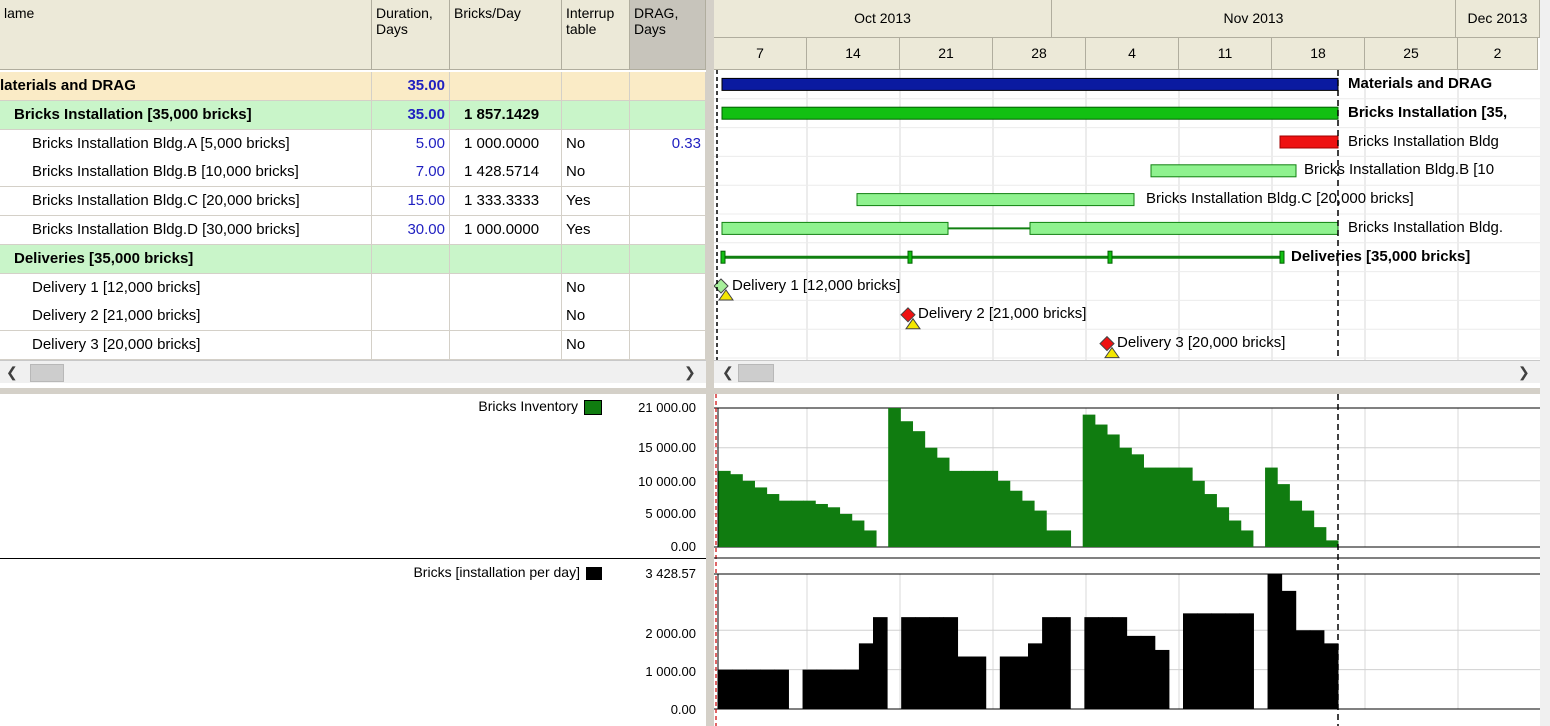  I want to click on installation-legend-label: Bricks [installation per day], so click(496, 572).